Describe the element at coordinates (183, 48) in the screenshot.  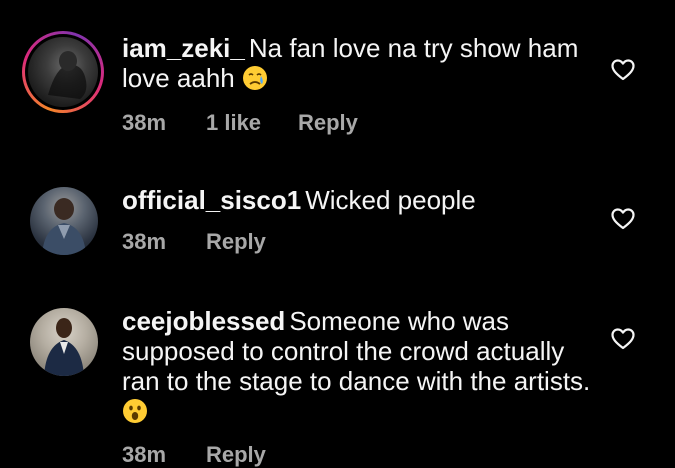
I see `comment-username: iam_zeki_` at that location.